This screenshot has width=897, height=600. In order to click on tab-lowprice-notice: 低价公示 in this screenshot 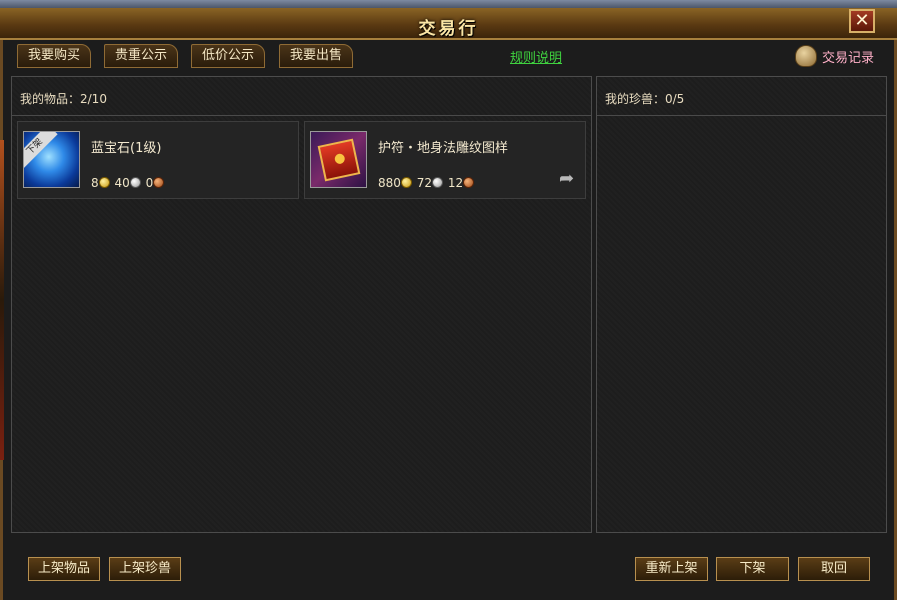, I will do `click(228, 56)`.